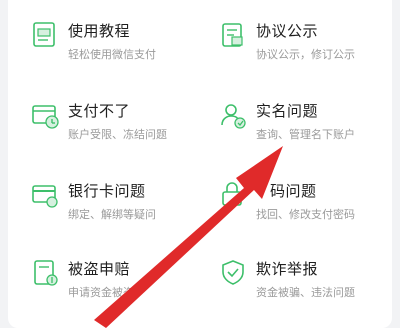 This screenshot has width=400, height=328. I want to click on user-verify-icon, so click(233, 115).